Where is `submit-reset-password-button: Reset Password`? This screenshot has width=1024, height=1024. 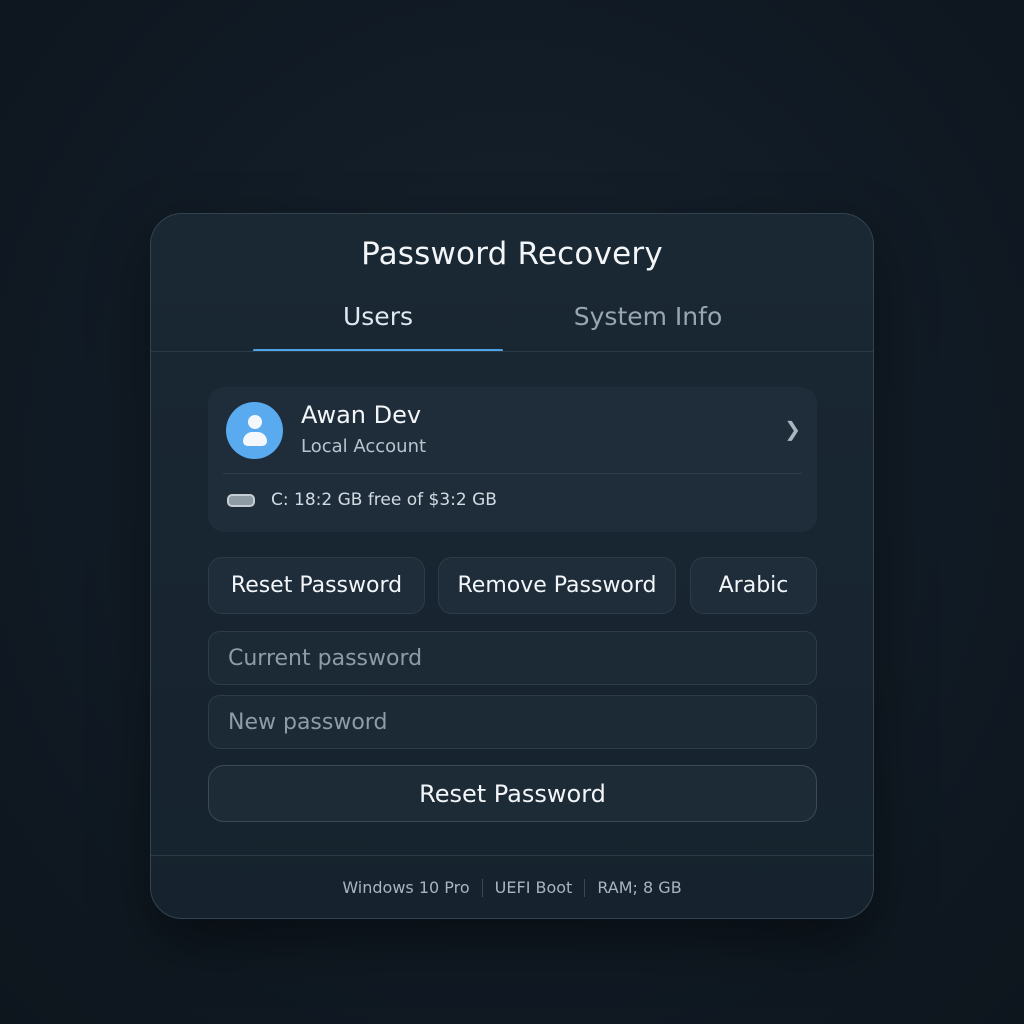 submit-reset-password-button: Reset Password is located at coordinates (512, 793).